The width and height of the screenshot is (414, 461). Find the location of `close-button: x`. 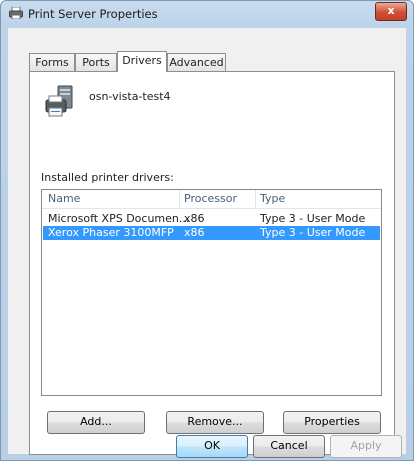

close-button: x is located at coordinates (391, 11).